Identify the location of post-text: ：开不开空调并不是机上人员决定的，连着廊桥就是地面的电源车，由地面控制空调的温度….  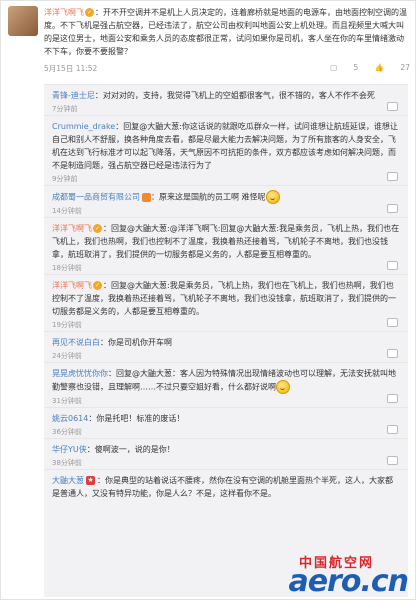
(225, 32).